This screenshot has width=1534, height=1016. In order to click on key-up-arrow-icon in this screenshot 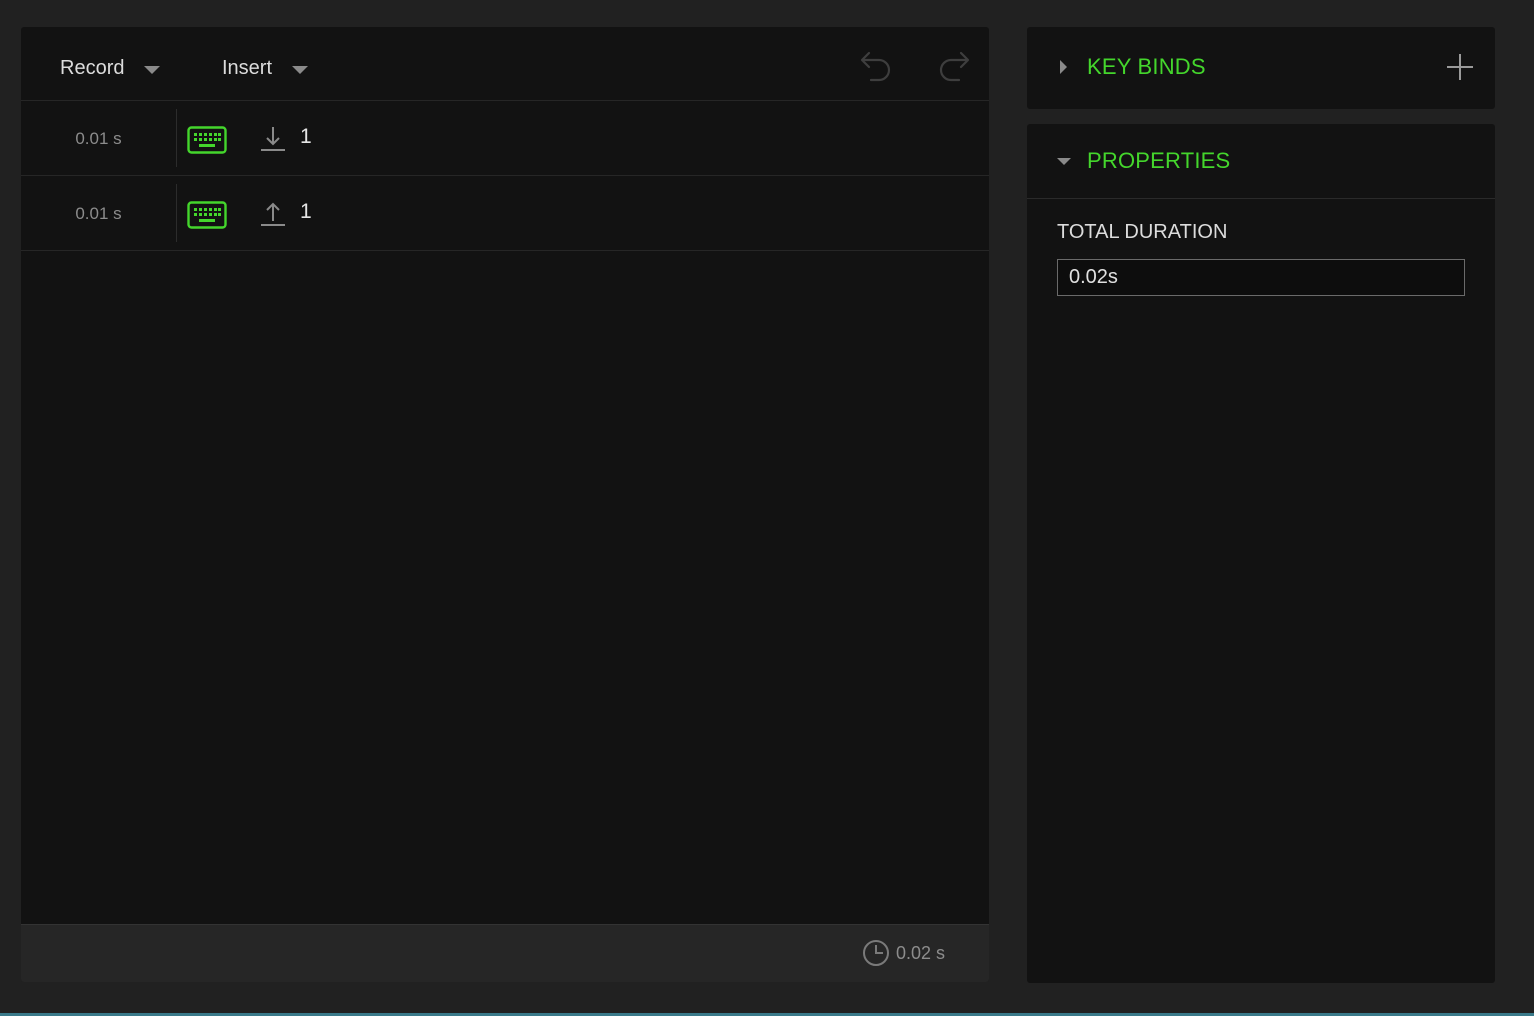, I will do `click(273, 214)`.